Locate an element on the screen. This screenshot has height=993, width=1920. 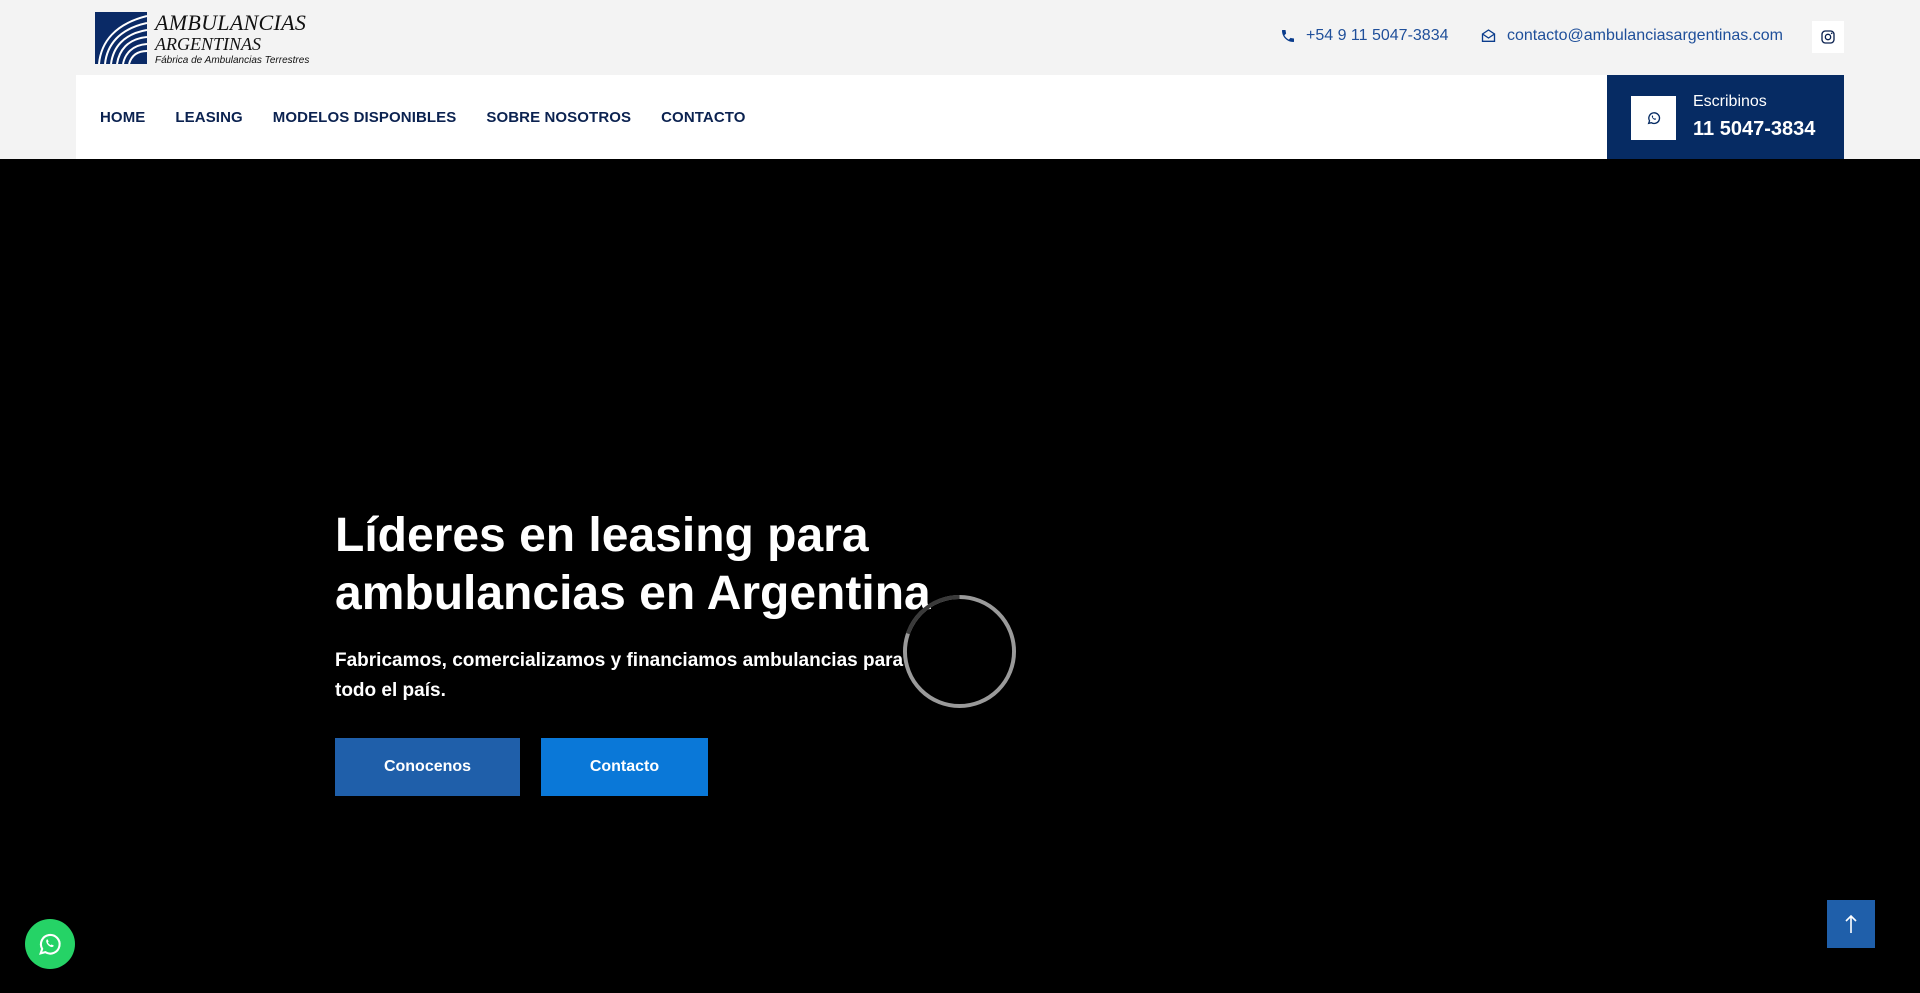
loading-spinner-icon is located at coordinates (959, 651).